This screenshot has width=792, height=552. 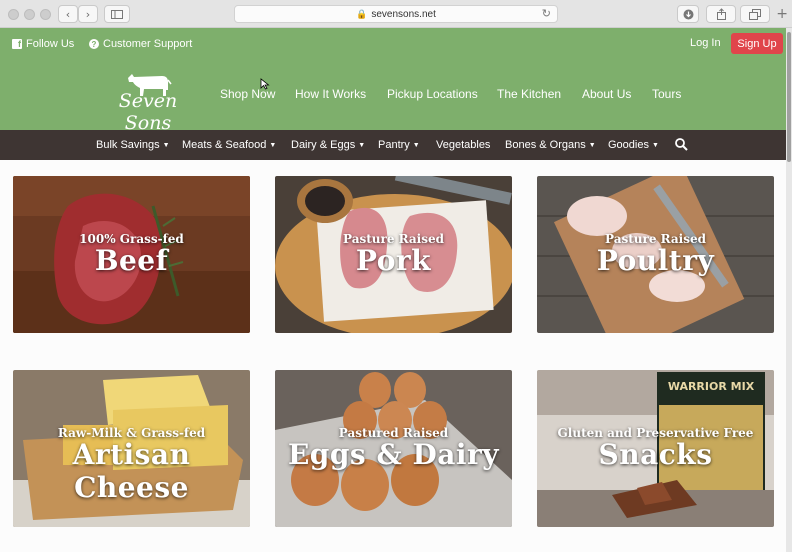 What do you see at coordinates (782, 14) in the screenshot?
I see `new-tab-button: +` at bounding box center [782, 14].